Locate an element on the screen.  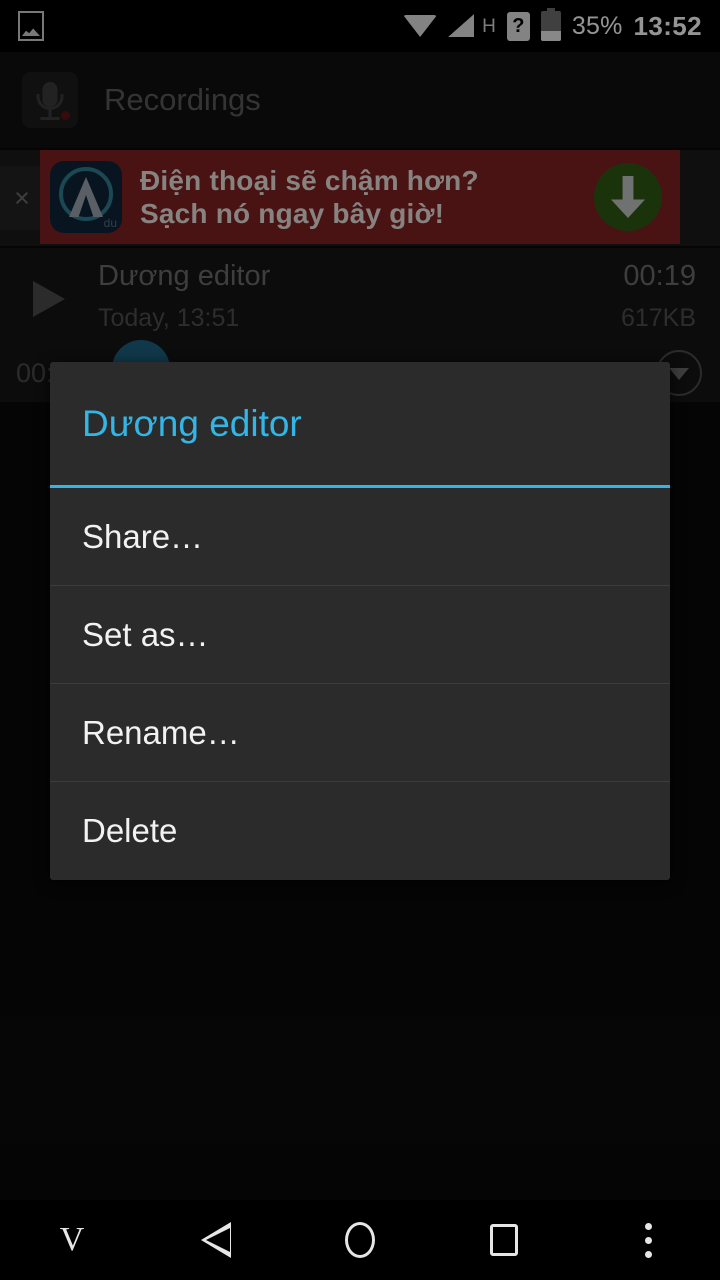
recents-square-icon is located at coordinates (504, 1240).